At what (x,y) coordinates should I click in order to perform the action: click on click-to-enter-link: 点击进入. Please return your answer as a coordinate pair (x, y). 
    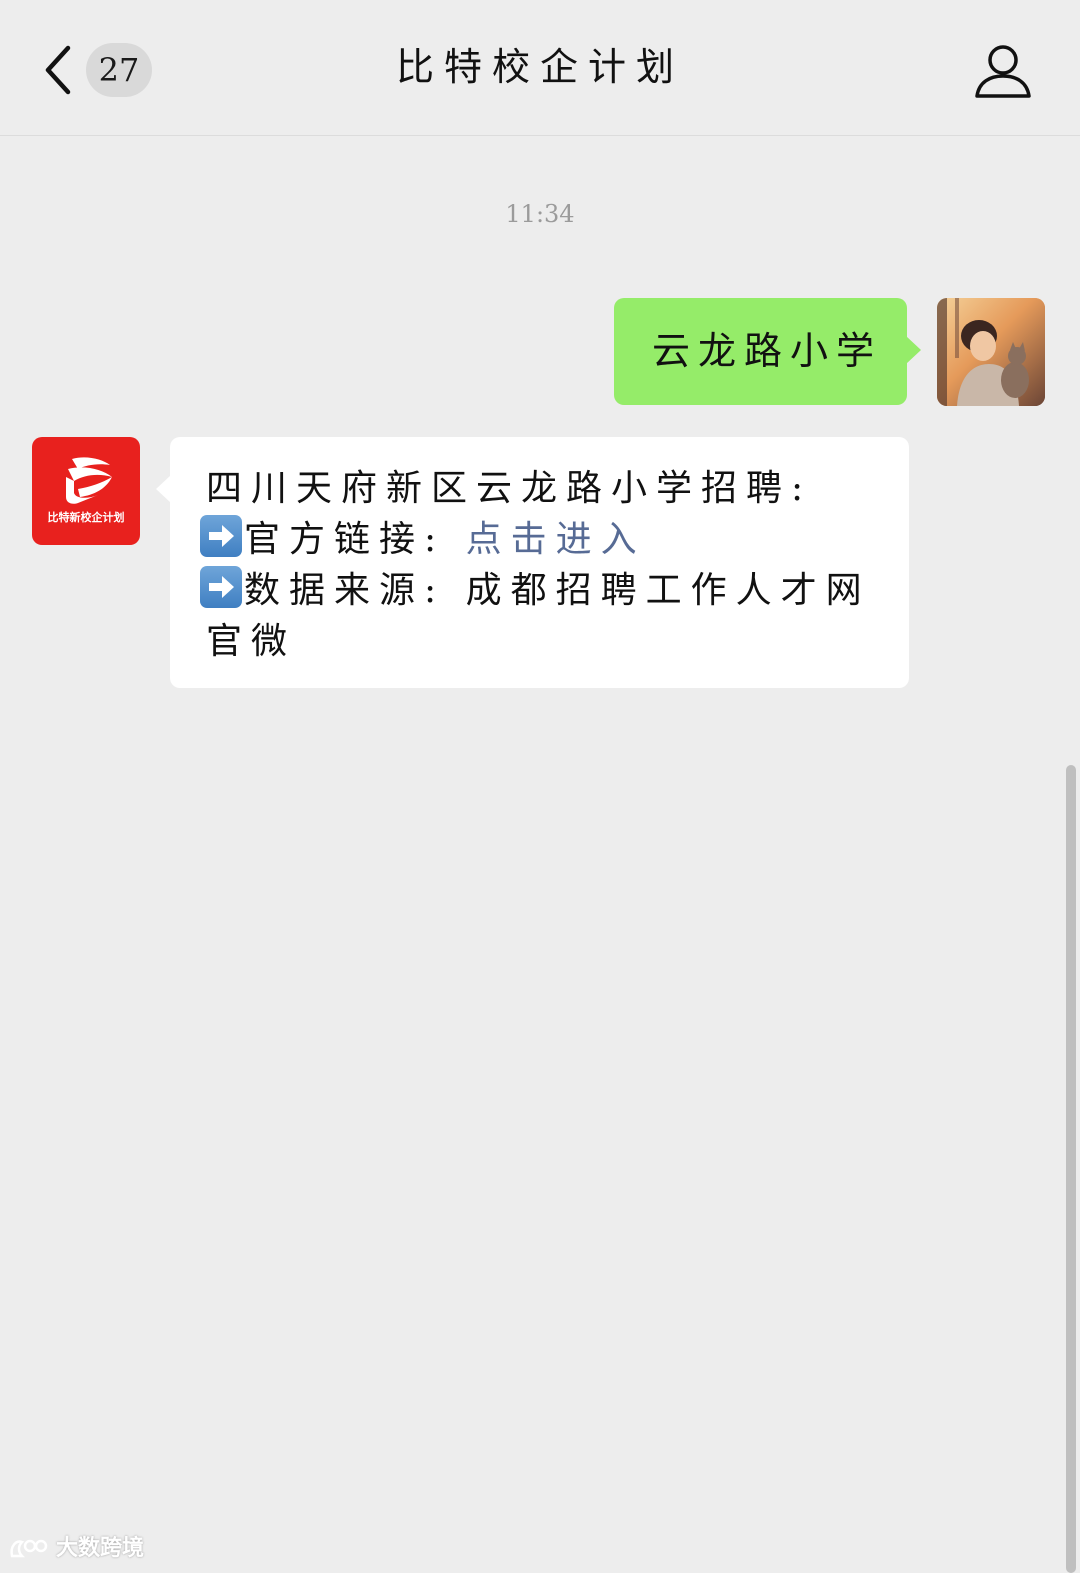
    Looking at the image, I should click on (556, 539).